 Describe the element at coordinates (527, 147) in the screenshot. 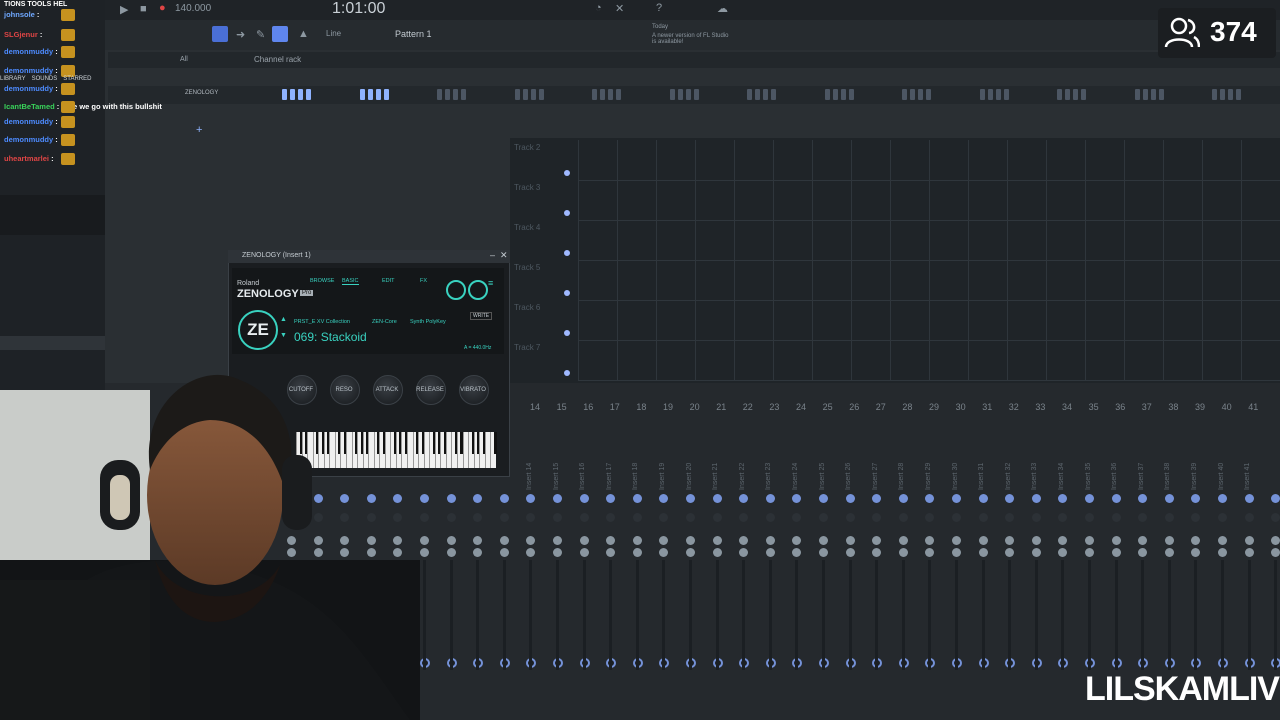

I see `track-name: Track 2` at that location.